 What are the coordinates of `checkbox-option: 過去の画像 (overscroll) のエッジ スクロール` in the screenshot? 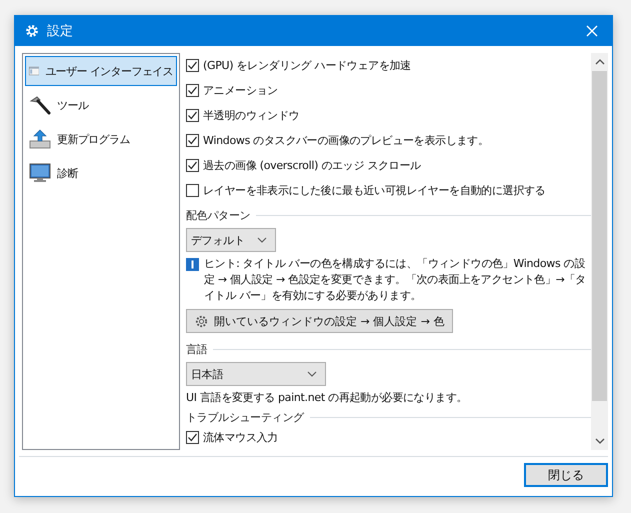 It's located at (388, 165).